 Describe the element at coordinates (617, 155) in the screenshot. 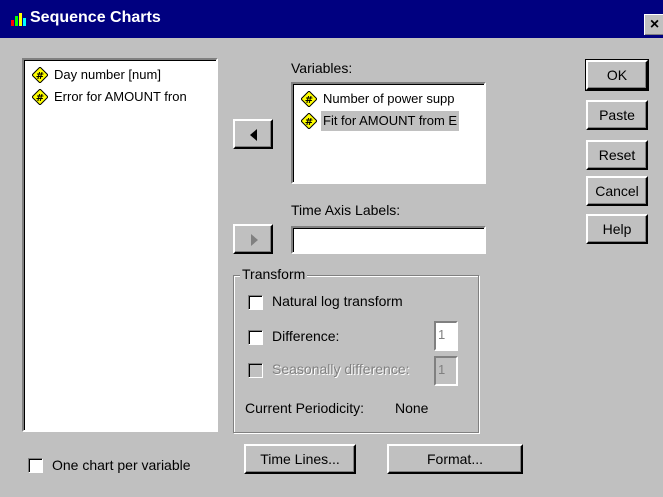

I see `reset-button: Reset` at that location.